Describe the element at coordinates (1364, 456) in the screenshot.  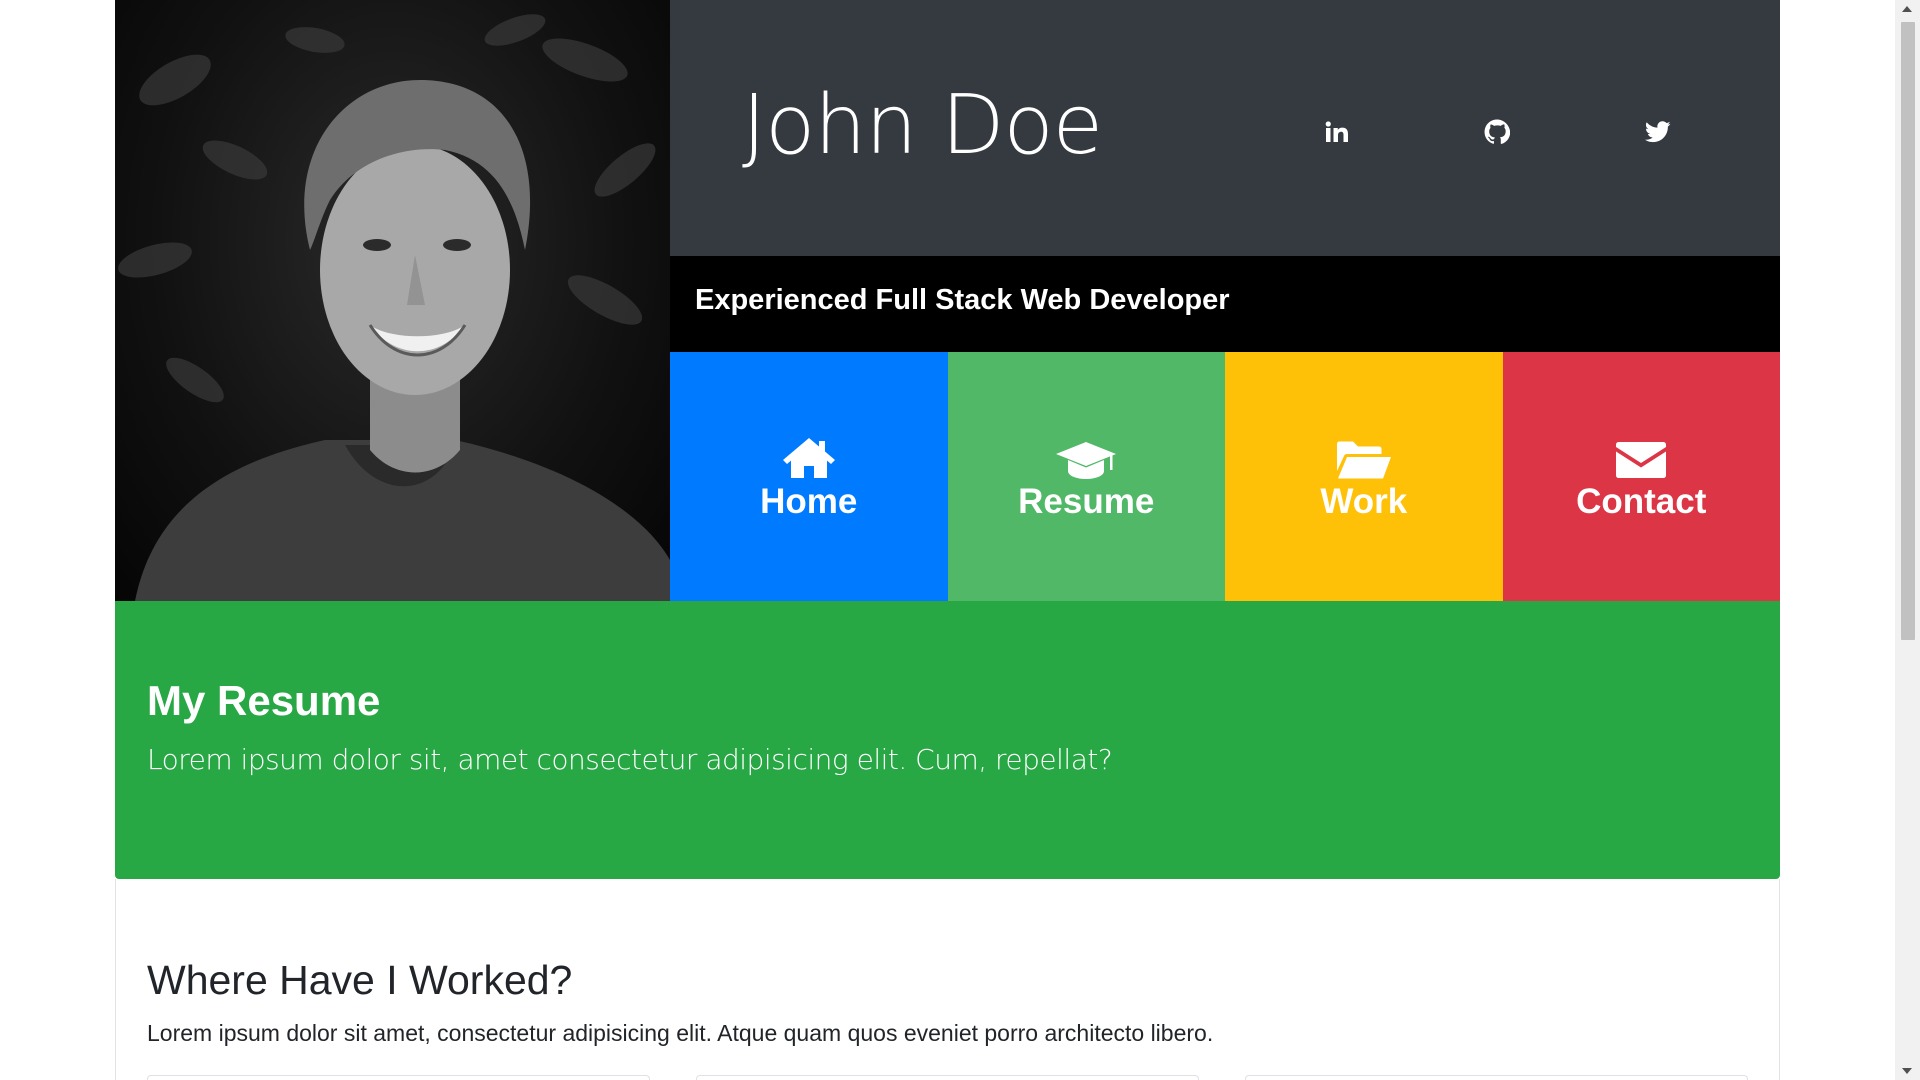
I see `folder-open-icon` at that location.